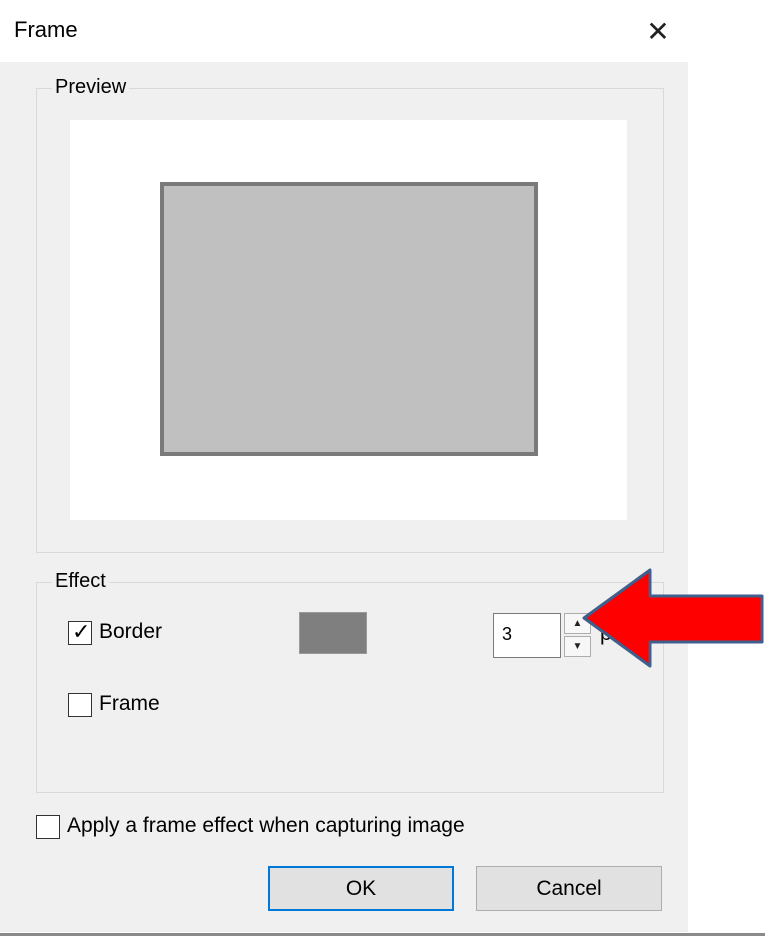 The width and height of the screenshot is (765, 938). I want to click on close-icon: ✕, so click(658, 31).